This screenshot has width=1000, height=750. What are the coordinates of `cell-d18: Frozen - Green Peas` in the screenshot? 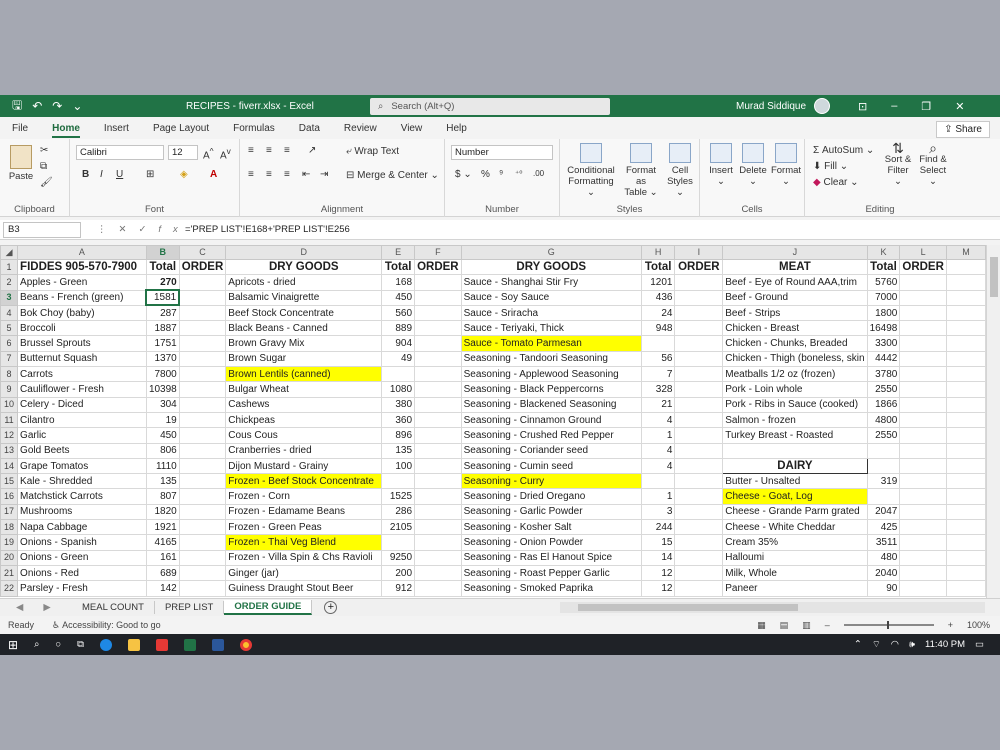 It's located at (304, 527).